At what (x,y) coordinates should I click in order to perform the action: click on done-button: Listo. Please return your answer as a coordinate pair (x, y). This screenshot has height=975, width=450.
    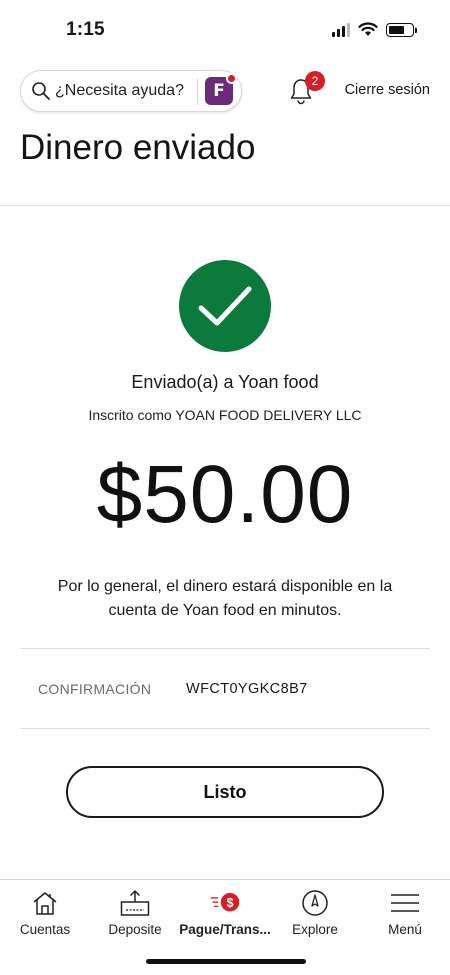
    Looking at the image, I should click on (225, 792).